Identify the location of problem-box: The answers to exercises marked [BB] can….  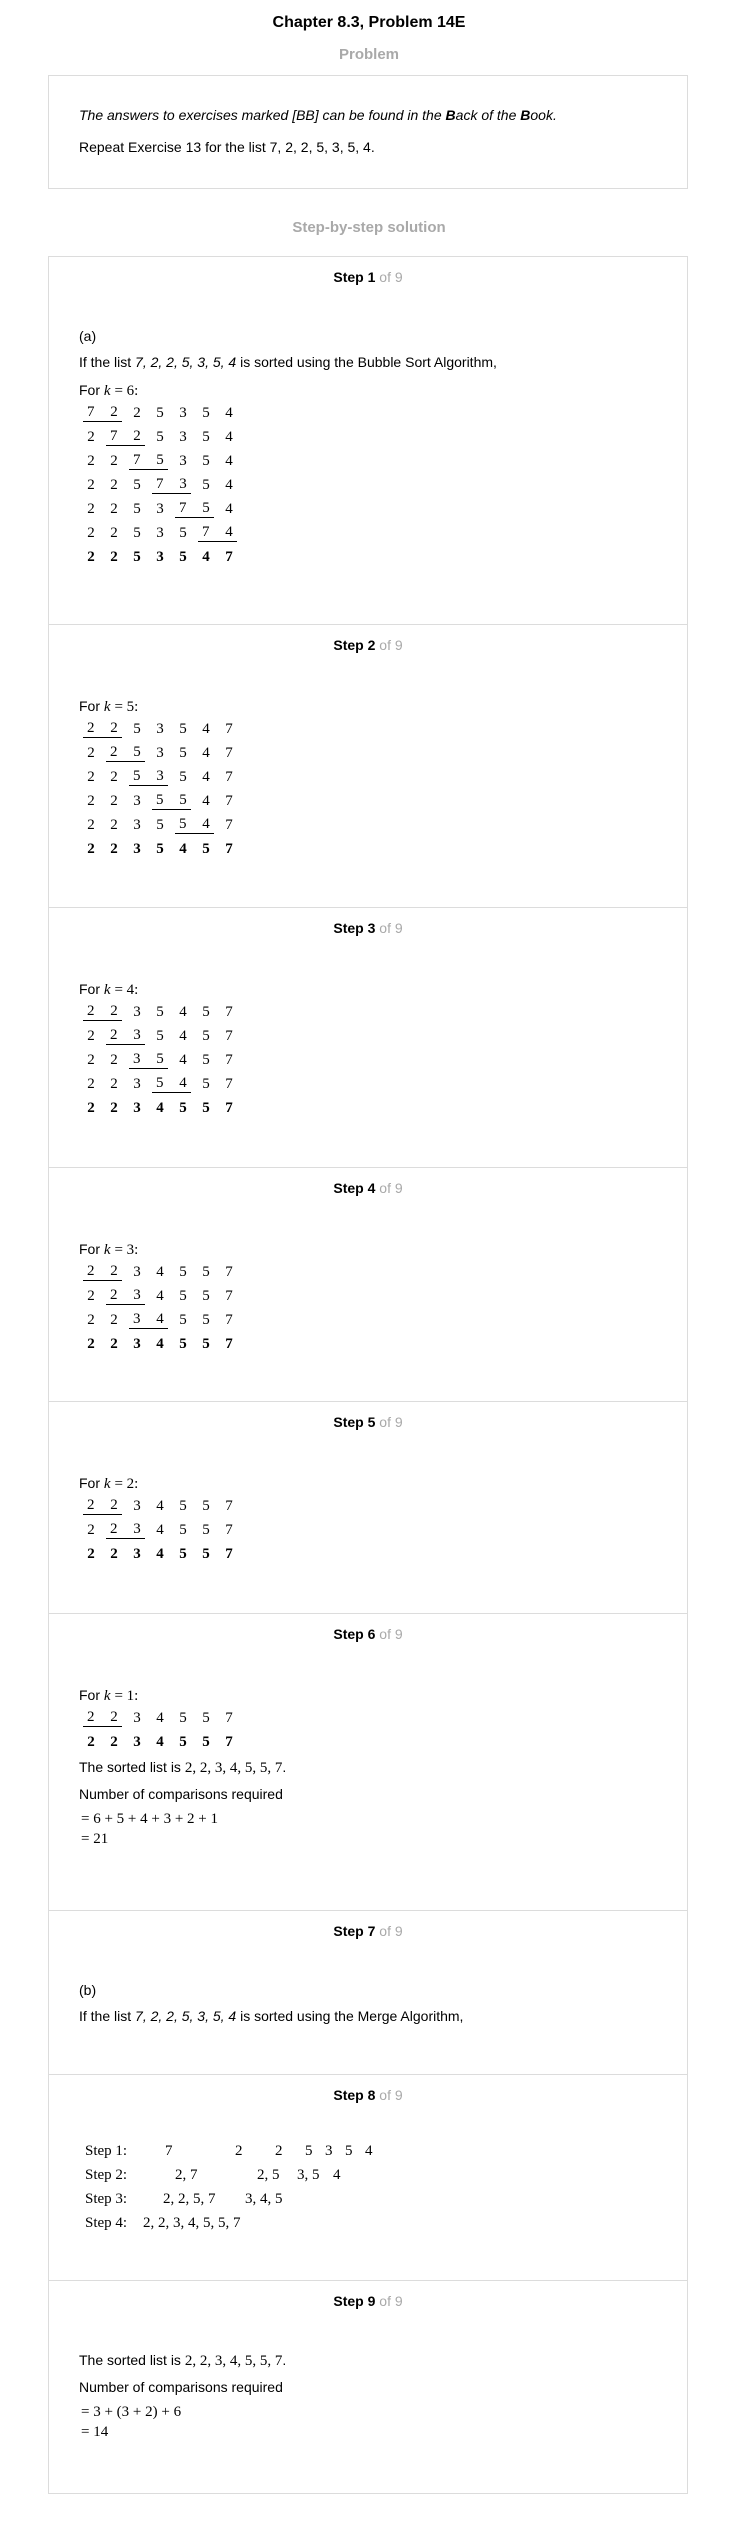
(368, 132).